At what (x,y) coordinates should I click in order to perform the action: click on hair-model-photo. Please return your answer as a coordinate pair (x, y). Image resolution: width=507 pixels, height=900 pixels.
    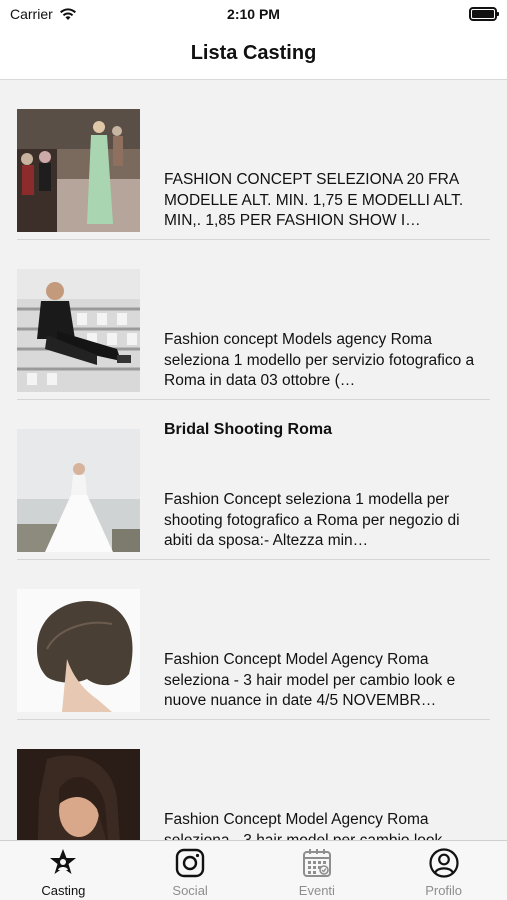
    Looking at the image, I should click on (78, 794).